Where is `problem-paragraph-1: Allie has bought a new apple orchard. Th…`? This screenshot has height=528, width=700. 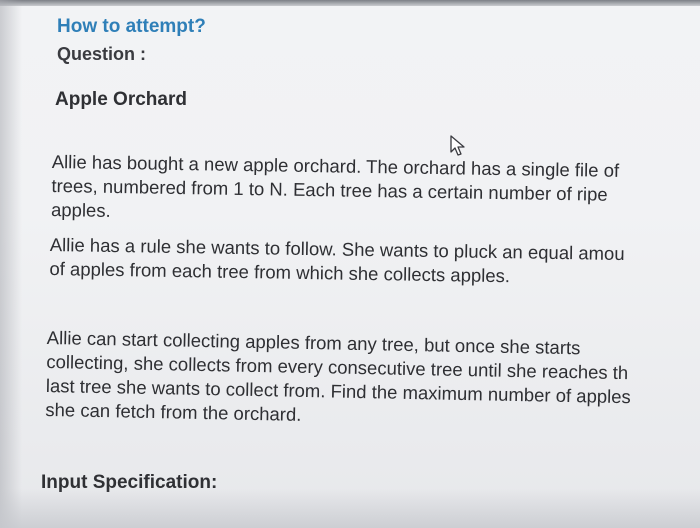 problem-paragraph-1: Allie has bought a new apple orchard. Th… is located at coordinates (335, 190).